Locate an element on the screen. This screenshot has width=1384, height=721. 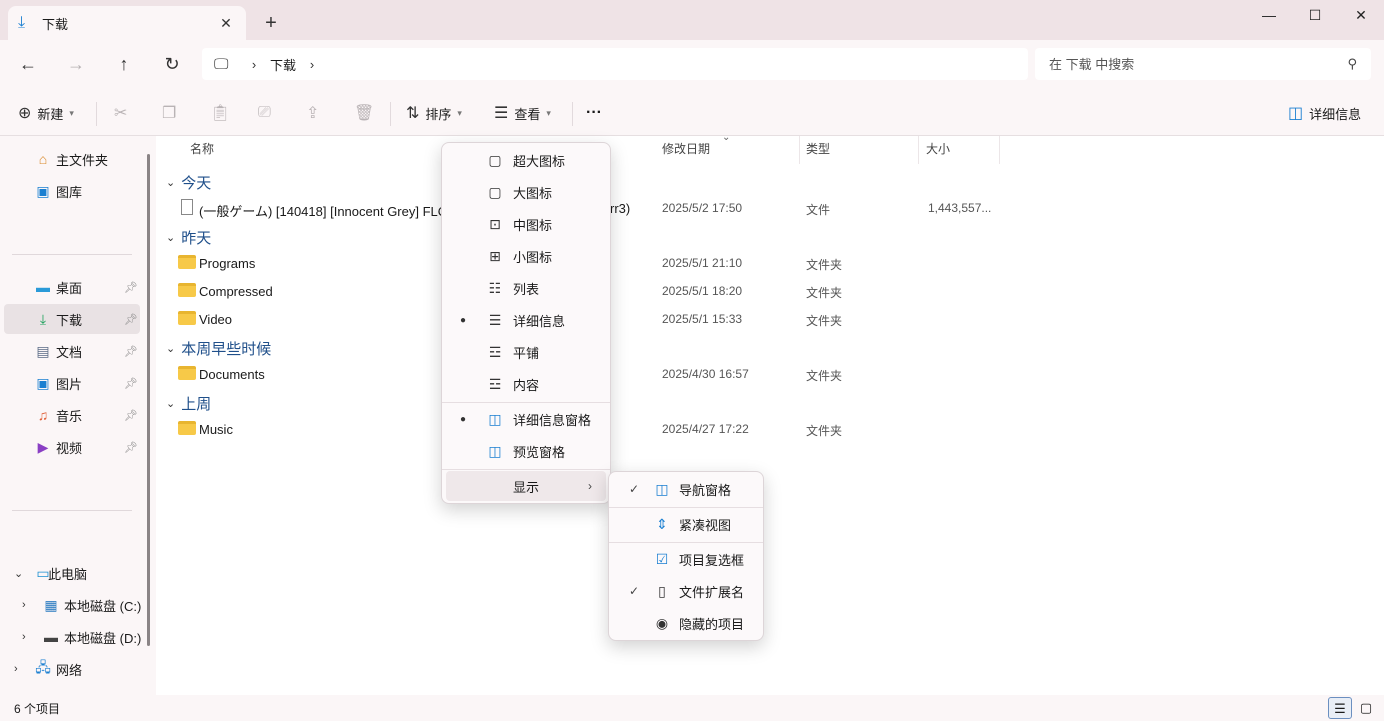
sidebar-item-music: ♫ 音乐 📌︎ is located at coordinates (72, 415).